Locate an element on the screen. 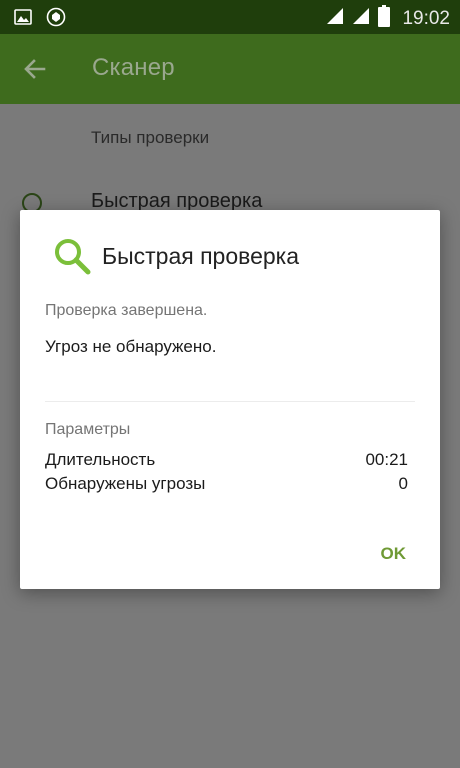 The width and height of the screenshot is (460, 768). shield-notification-icon is located at coordinates (56, 19).